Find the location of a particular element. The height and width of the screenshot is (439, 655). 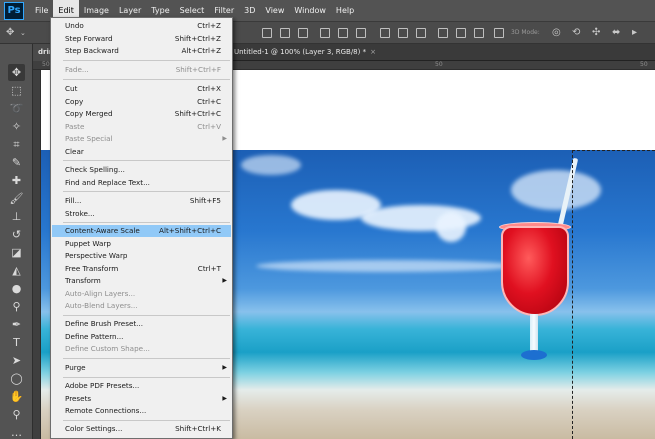

menu-item-presets: Presets ▶ is located at coordinates (141, 399).